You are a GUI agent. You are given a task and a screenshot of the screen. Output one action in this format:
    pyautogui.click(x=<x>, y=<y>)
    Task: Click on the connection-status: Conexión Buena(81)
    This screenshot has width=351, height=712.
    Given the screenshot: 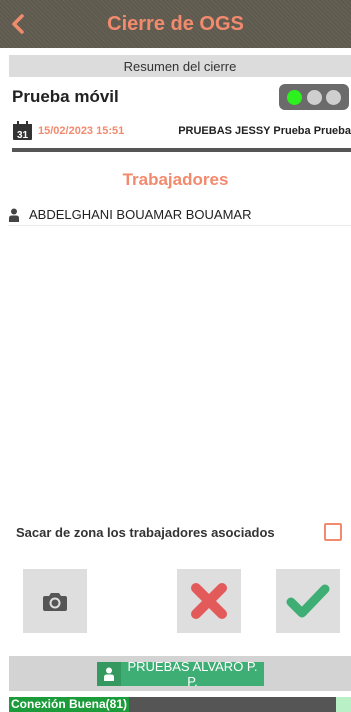 What is the action you would take?
    pyautogui.click(x=69, y=704)
    